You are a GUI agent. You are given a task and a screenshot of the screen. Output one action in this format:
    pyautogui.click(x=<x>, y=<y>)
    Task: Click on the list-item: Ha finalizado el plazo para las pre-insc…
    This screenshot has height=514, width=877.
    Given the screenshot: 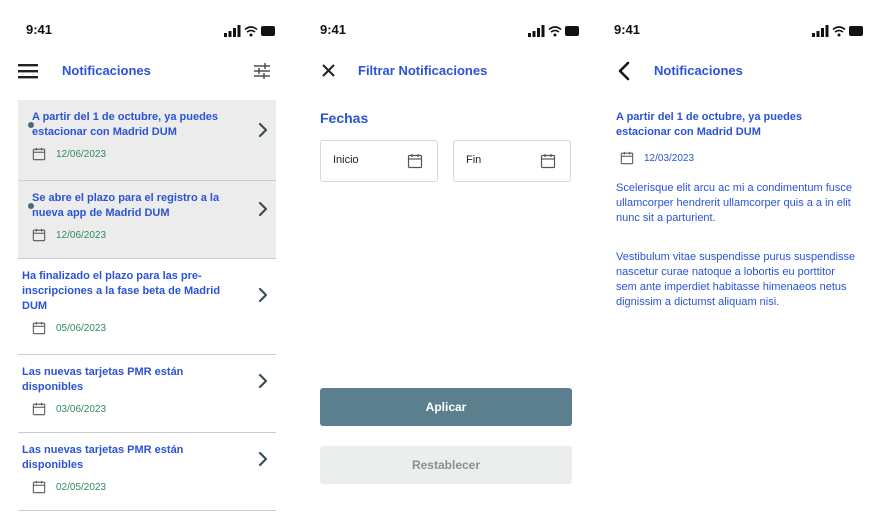 What is the action you would take?
    pyautogui.click(x=147, y=307)
    